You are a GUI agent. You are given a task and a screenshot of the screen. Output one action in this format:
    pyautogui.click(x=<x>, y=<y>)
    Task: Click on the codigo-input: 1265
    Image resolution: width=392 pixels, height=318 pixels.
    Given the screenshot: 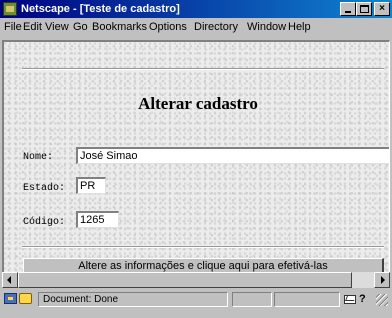 What is the action you would take?
    pyautogui.click(x=97, y=219)
    